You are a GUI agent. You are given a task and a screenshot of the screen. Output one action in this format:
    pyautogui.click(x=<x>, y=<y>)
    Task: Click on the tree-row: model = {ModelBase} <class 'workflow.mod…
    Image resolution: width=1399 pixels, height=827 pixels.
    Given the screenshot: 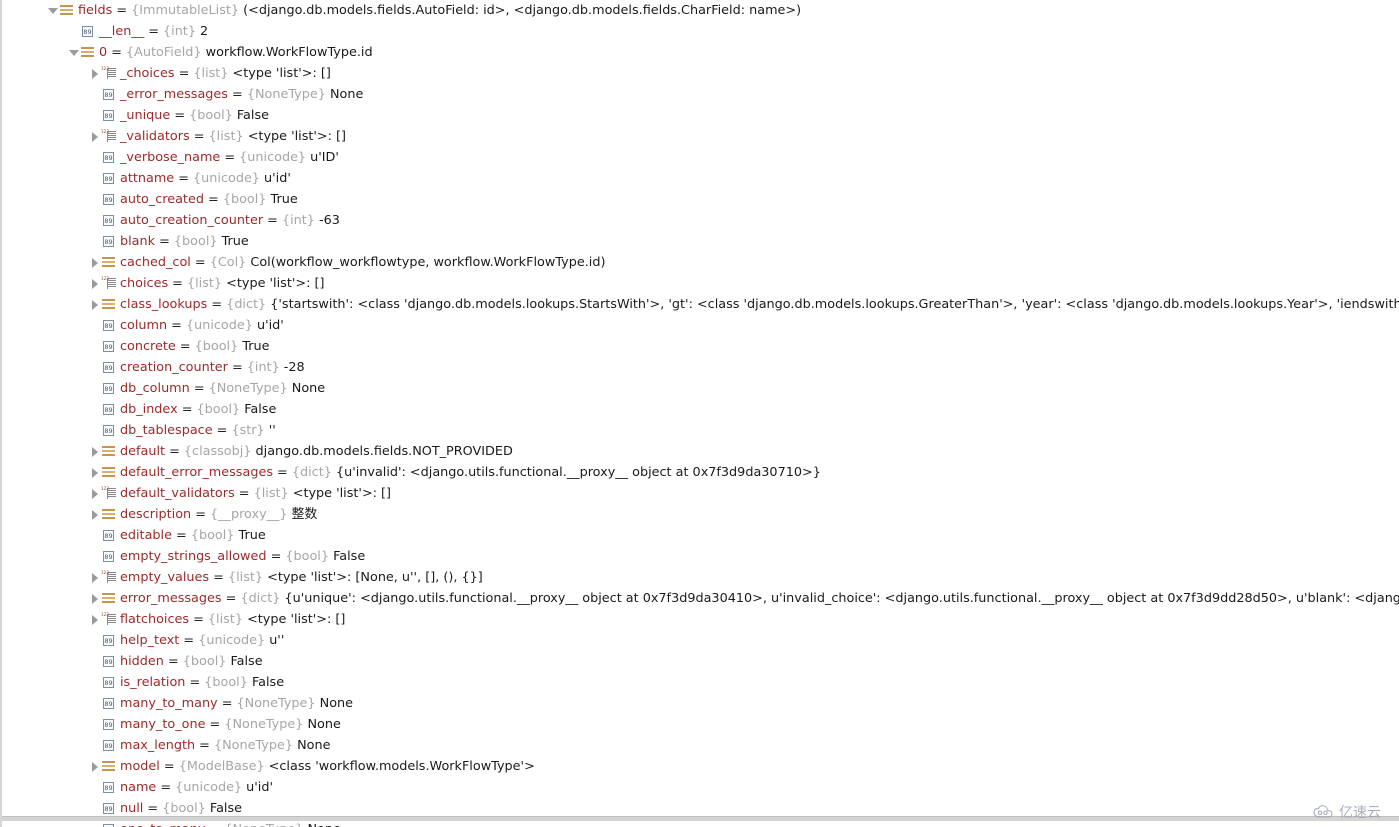 What is the action you would take?
    pyautogui.click(x=700, y=766)
    